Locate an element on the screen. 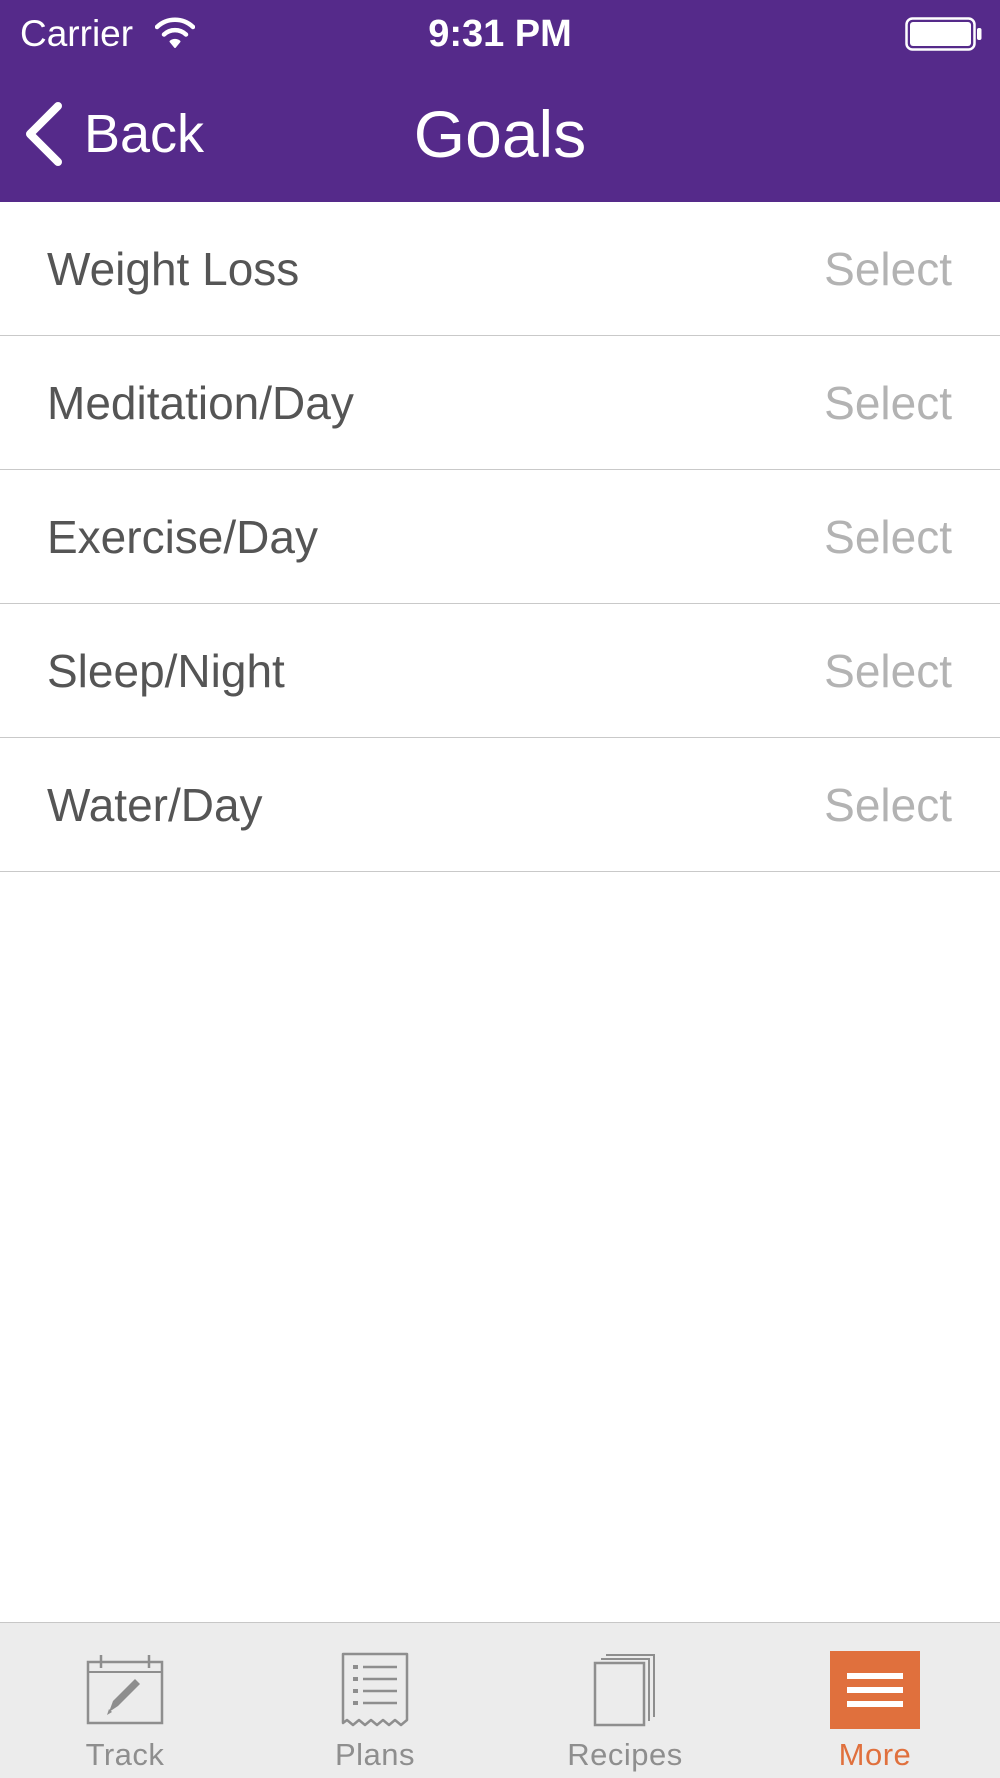  menu-lines-icon is located at coordinates (875, 1690).